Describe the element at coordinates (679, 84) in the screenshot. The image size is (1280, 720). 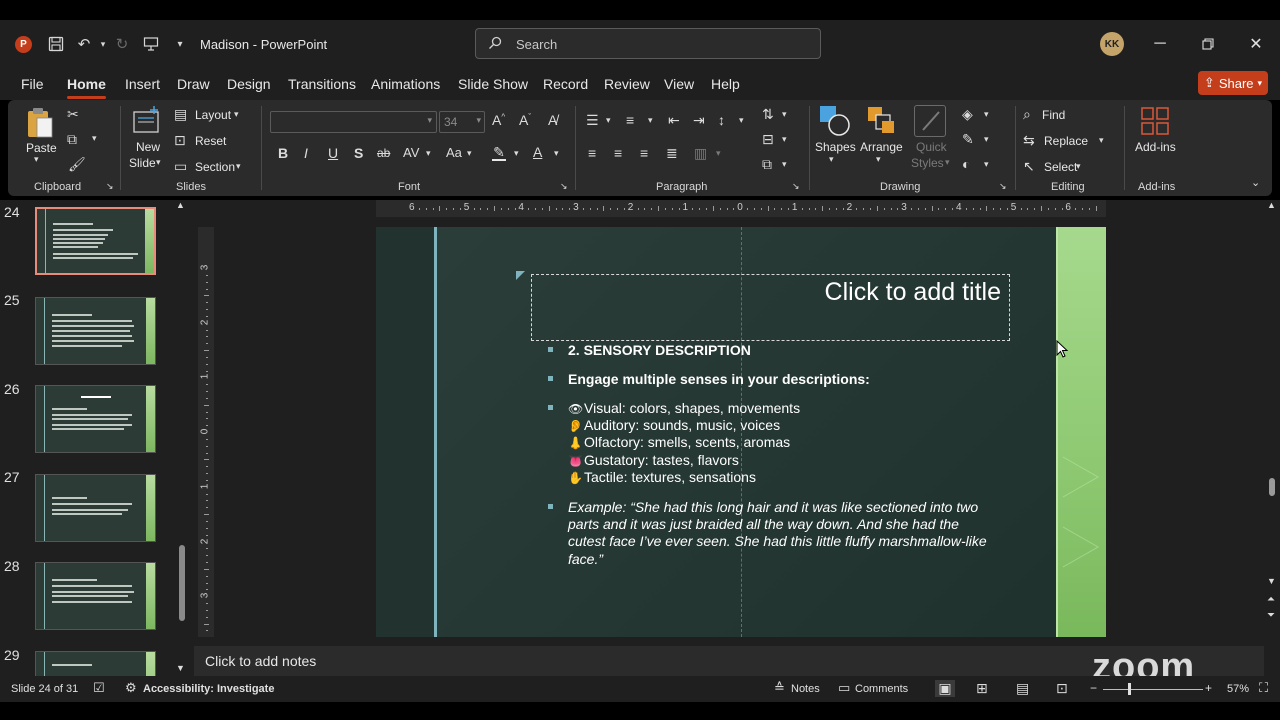
I see `tab-view: View` at that location.